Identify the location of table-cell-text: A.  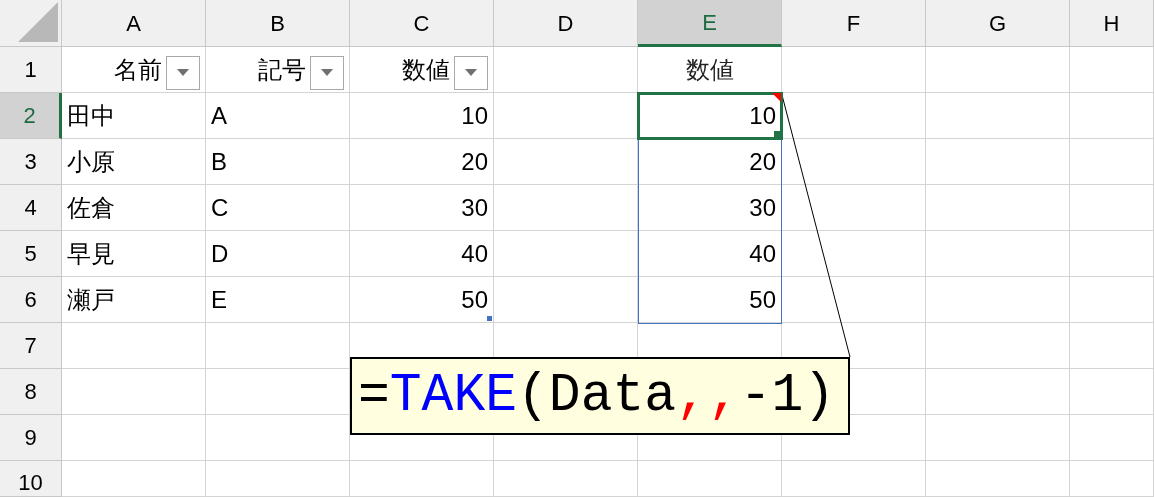
(219, 115).